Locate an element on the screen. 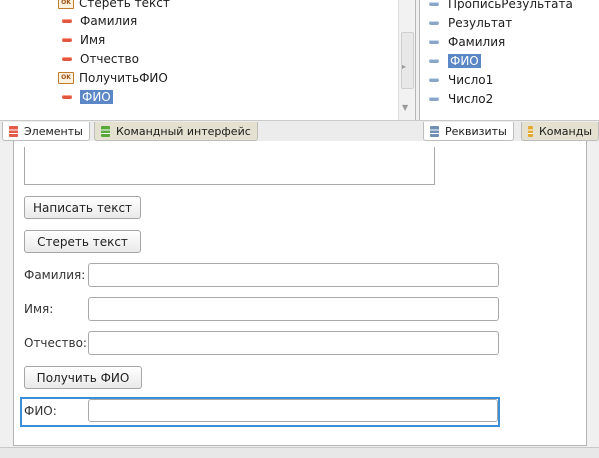 The image size is (599, 458). attributes-icon is located at coordinates (434, 131).